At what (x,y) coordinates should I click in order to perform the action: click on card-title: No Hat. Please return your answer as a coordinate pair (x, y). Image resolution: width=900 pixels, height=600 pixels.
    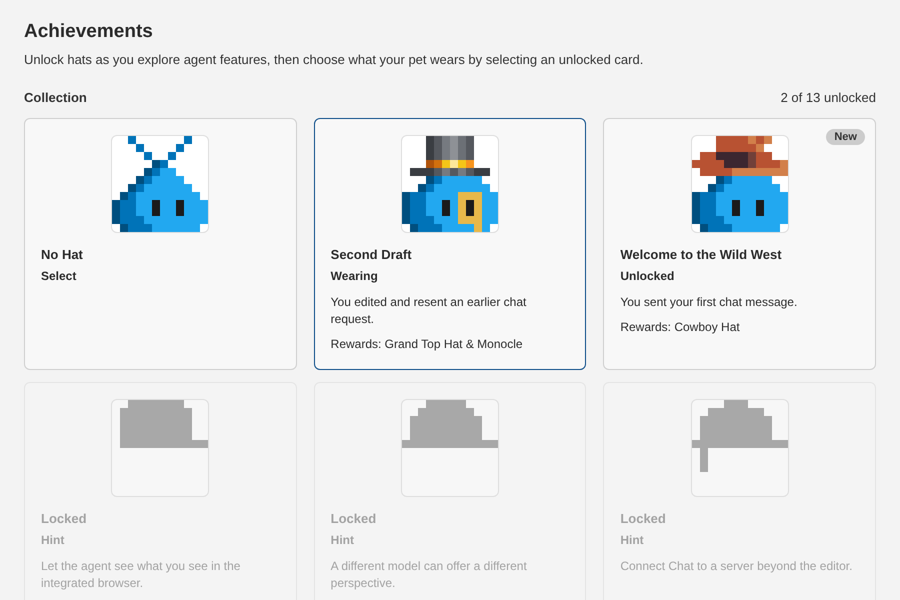
    Looking at the image, I should click on (62, 255).